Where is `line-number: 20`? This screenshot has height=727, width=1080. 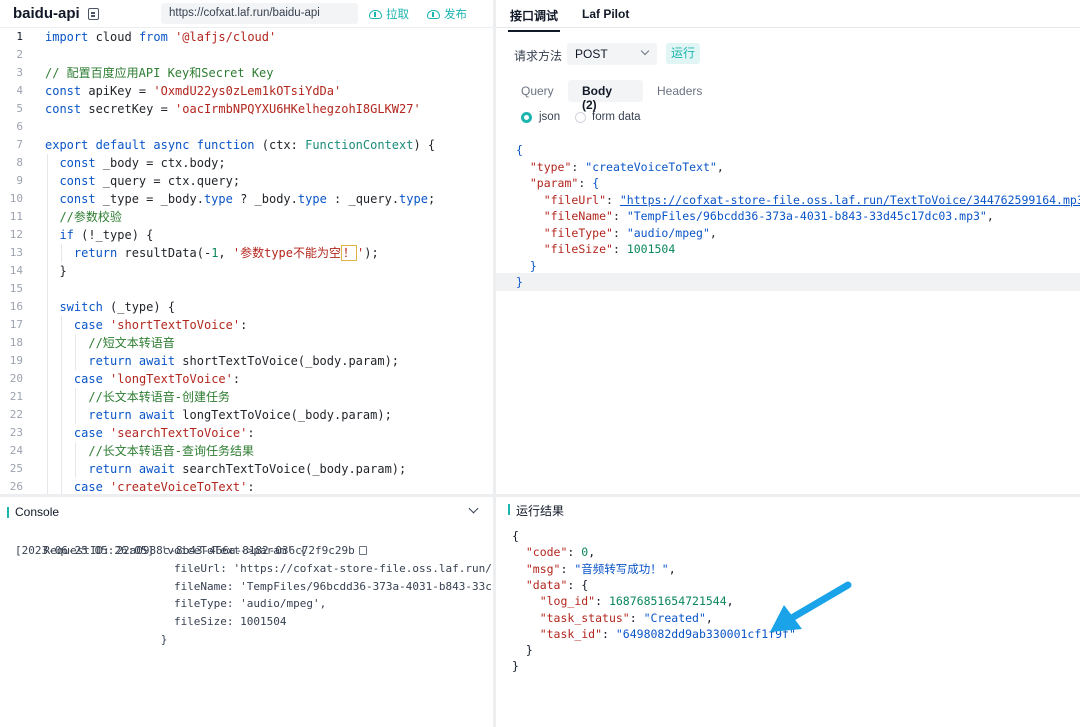 line-number: 20 is located at coordinates (16, 378).